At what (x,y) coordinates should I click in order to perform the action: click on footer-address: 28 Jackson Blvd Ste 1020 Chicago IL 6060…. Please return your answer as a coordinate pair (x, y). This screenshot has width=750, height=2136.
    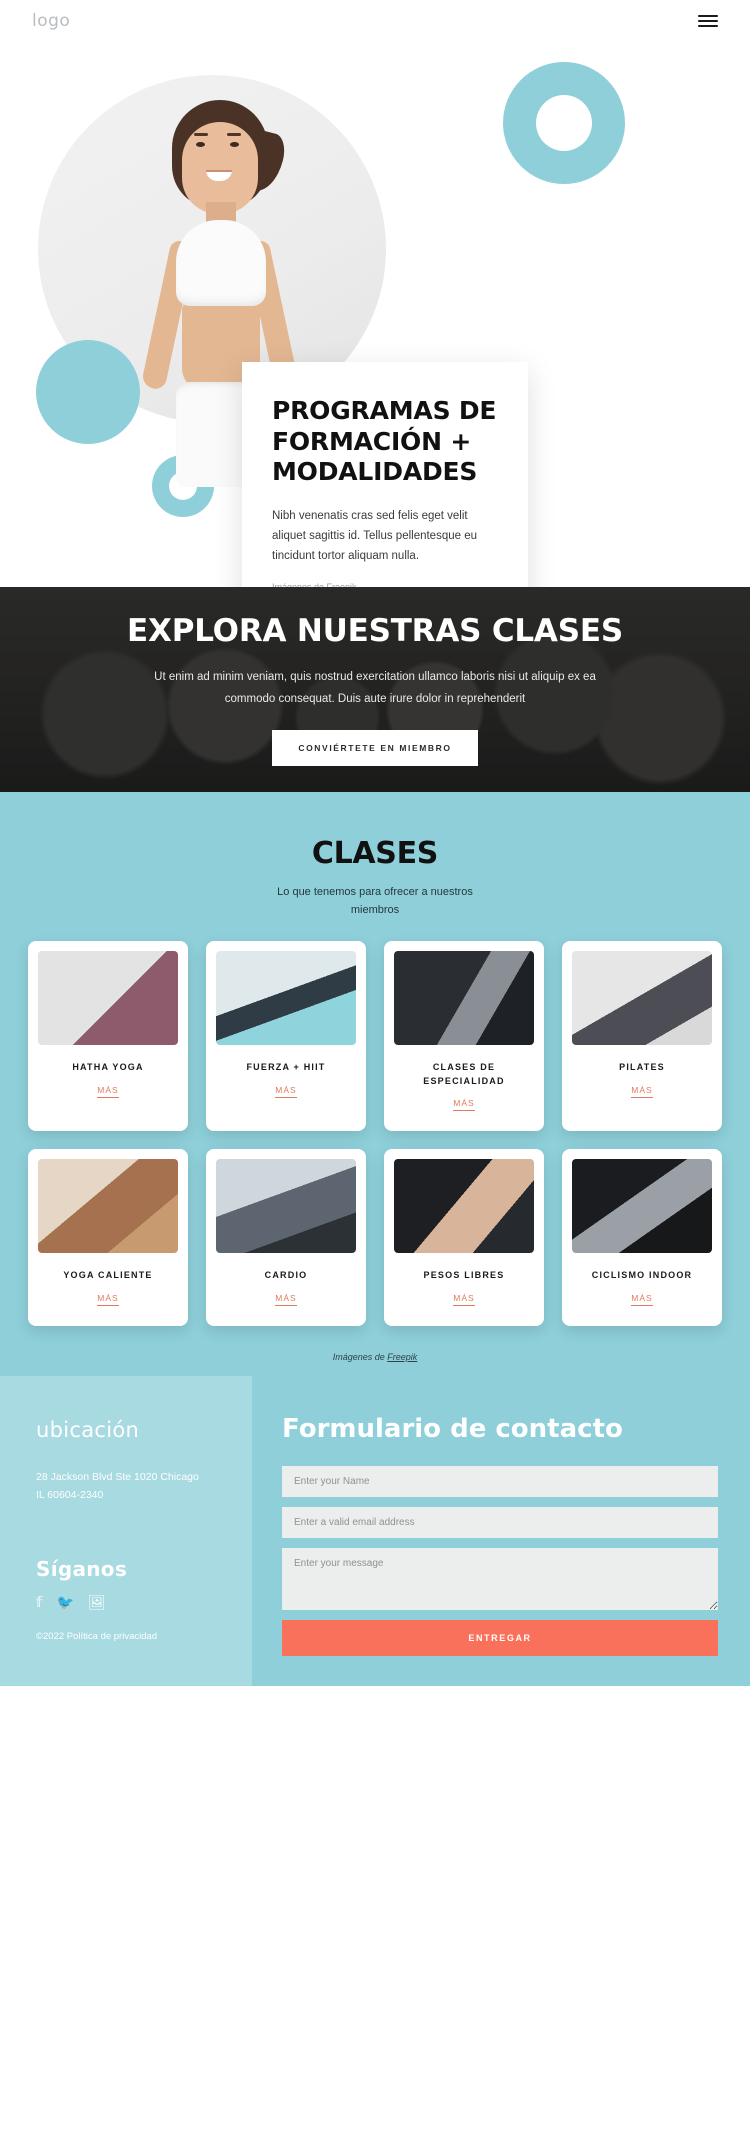
    Looking at the image, I should click on (130, 1486).